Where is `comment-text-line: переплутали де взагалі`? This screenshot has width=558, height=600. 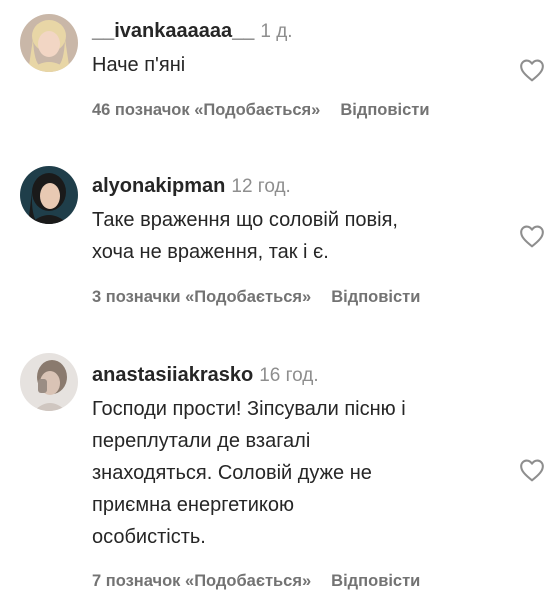
comment-text-line: переплутали де взагалі is located at coordinates (201, 441).